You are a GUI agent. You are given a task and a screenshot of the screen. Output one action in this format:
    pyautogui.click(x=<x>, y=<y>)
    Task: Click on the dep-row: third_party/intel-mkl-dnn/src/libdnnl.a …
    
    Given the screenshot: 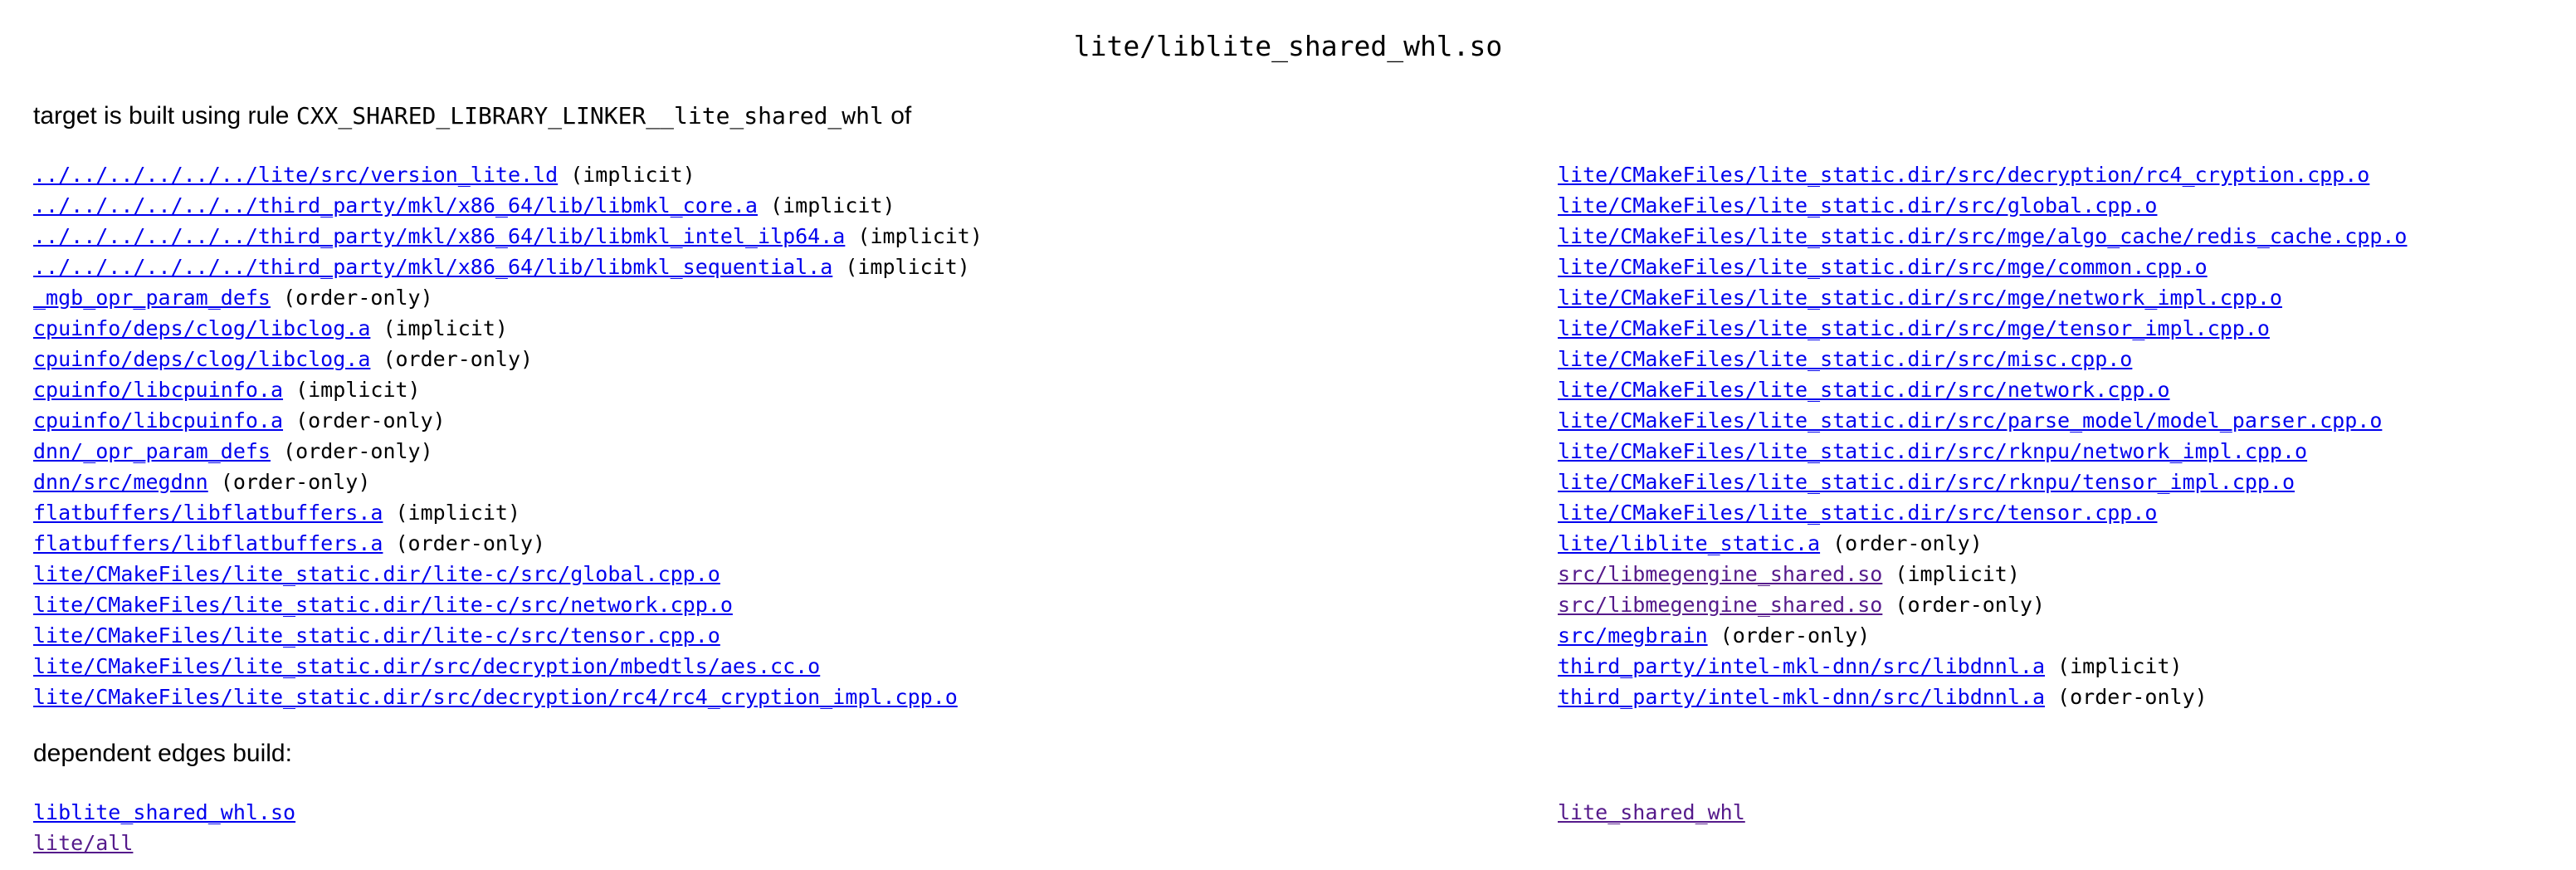 What is the action you would take?
    pyautogui.click(x=1983, y=697)
    